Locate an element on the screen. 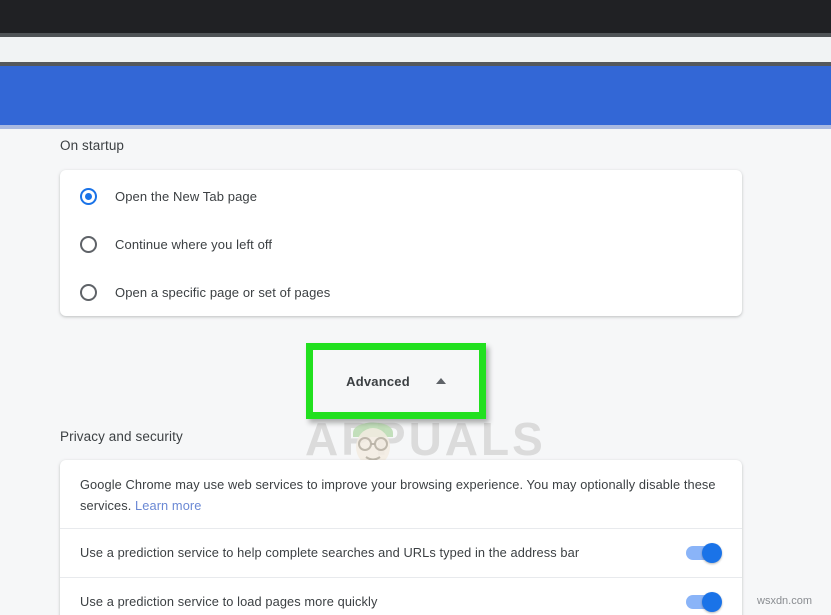 Image resolution: width=831 pixels, height=615 pixels. startup-option-specific-page: Open a specific page or set of pages is located at coordinates (401, 292).